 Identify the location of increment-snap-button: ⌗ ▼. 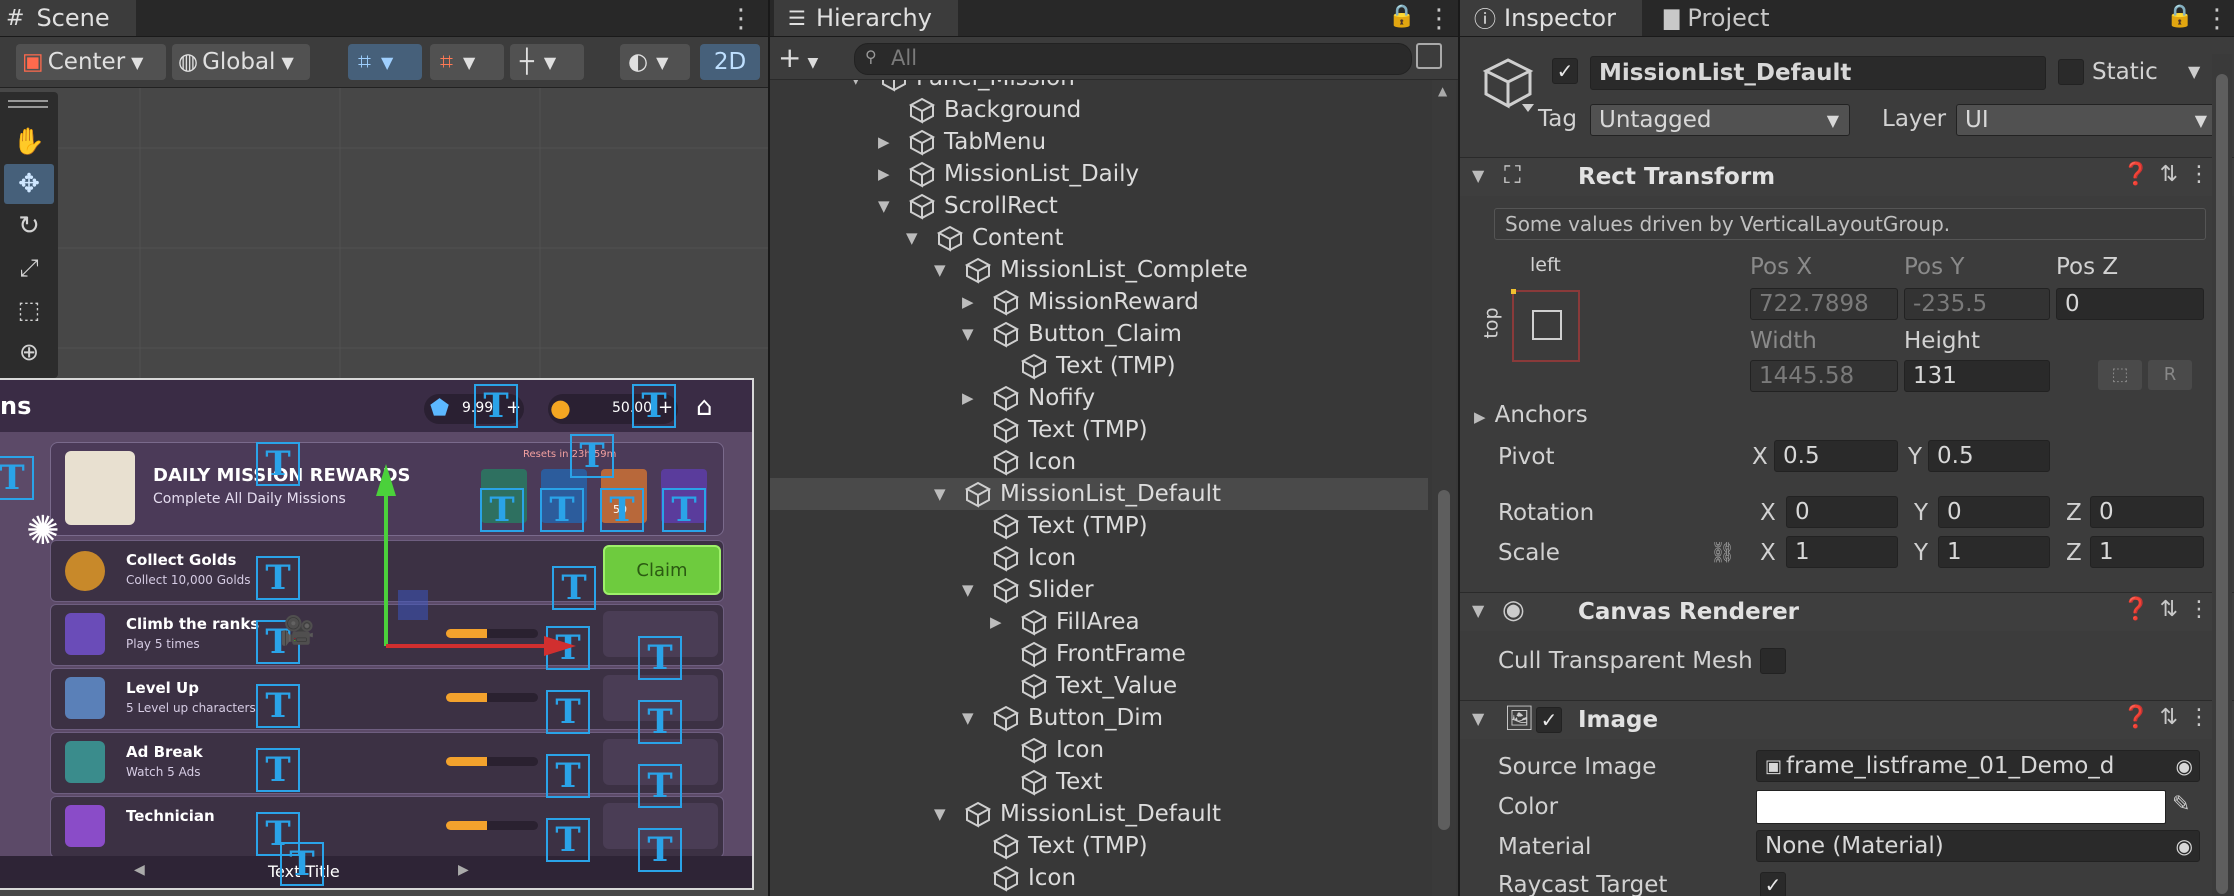
(467, 62).